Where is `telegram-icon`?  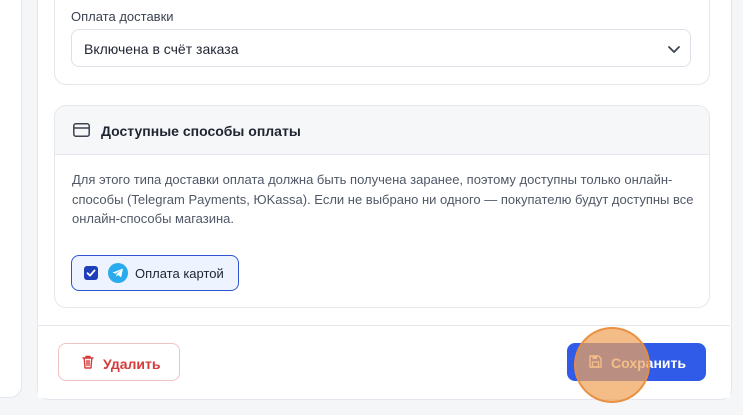 telegram-icon is located at coordinates (118, 273).